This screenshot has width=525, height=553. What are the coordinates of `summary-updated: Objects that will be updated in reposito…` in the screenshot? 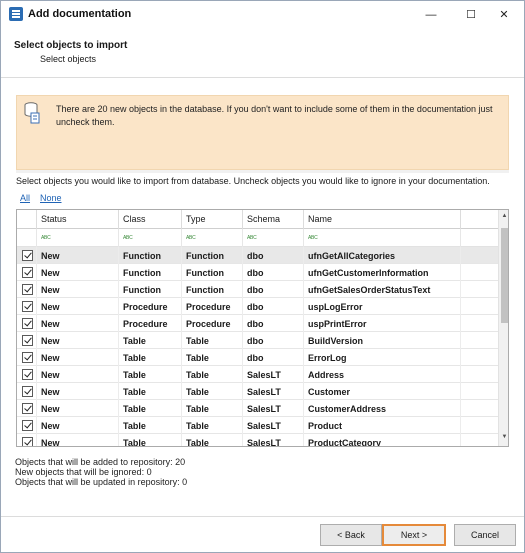 It's located at (101, 482).